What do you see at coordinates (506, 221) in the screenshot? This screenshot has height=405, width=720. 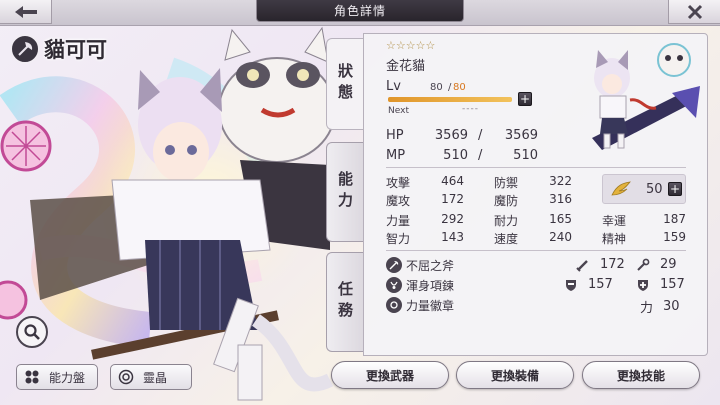 I see `stat-end-label: 耐力` at bounding box center [506, 221].